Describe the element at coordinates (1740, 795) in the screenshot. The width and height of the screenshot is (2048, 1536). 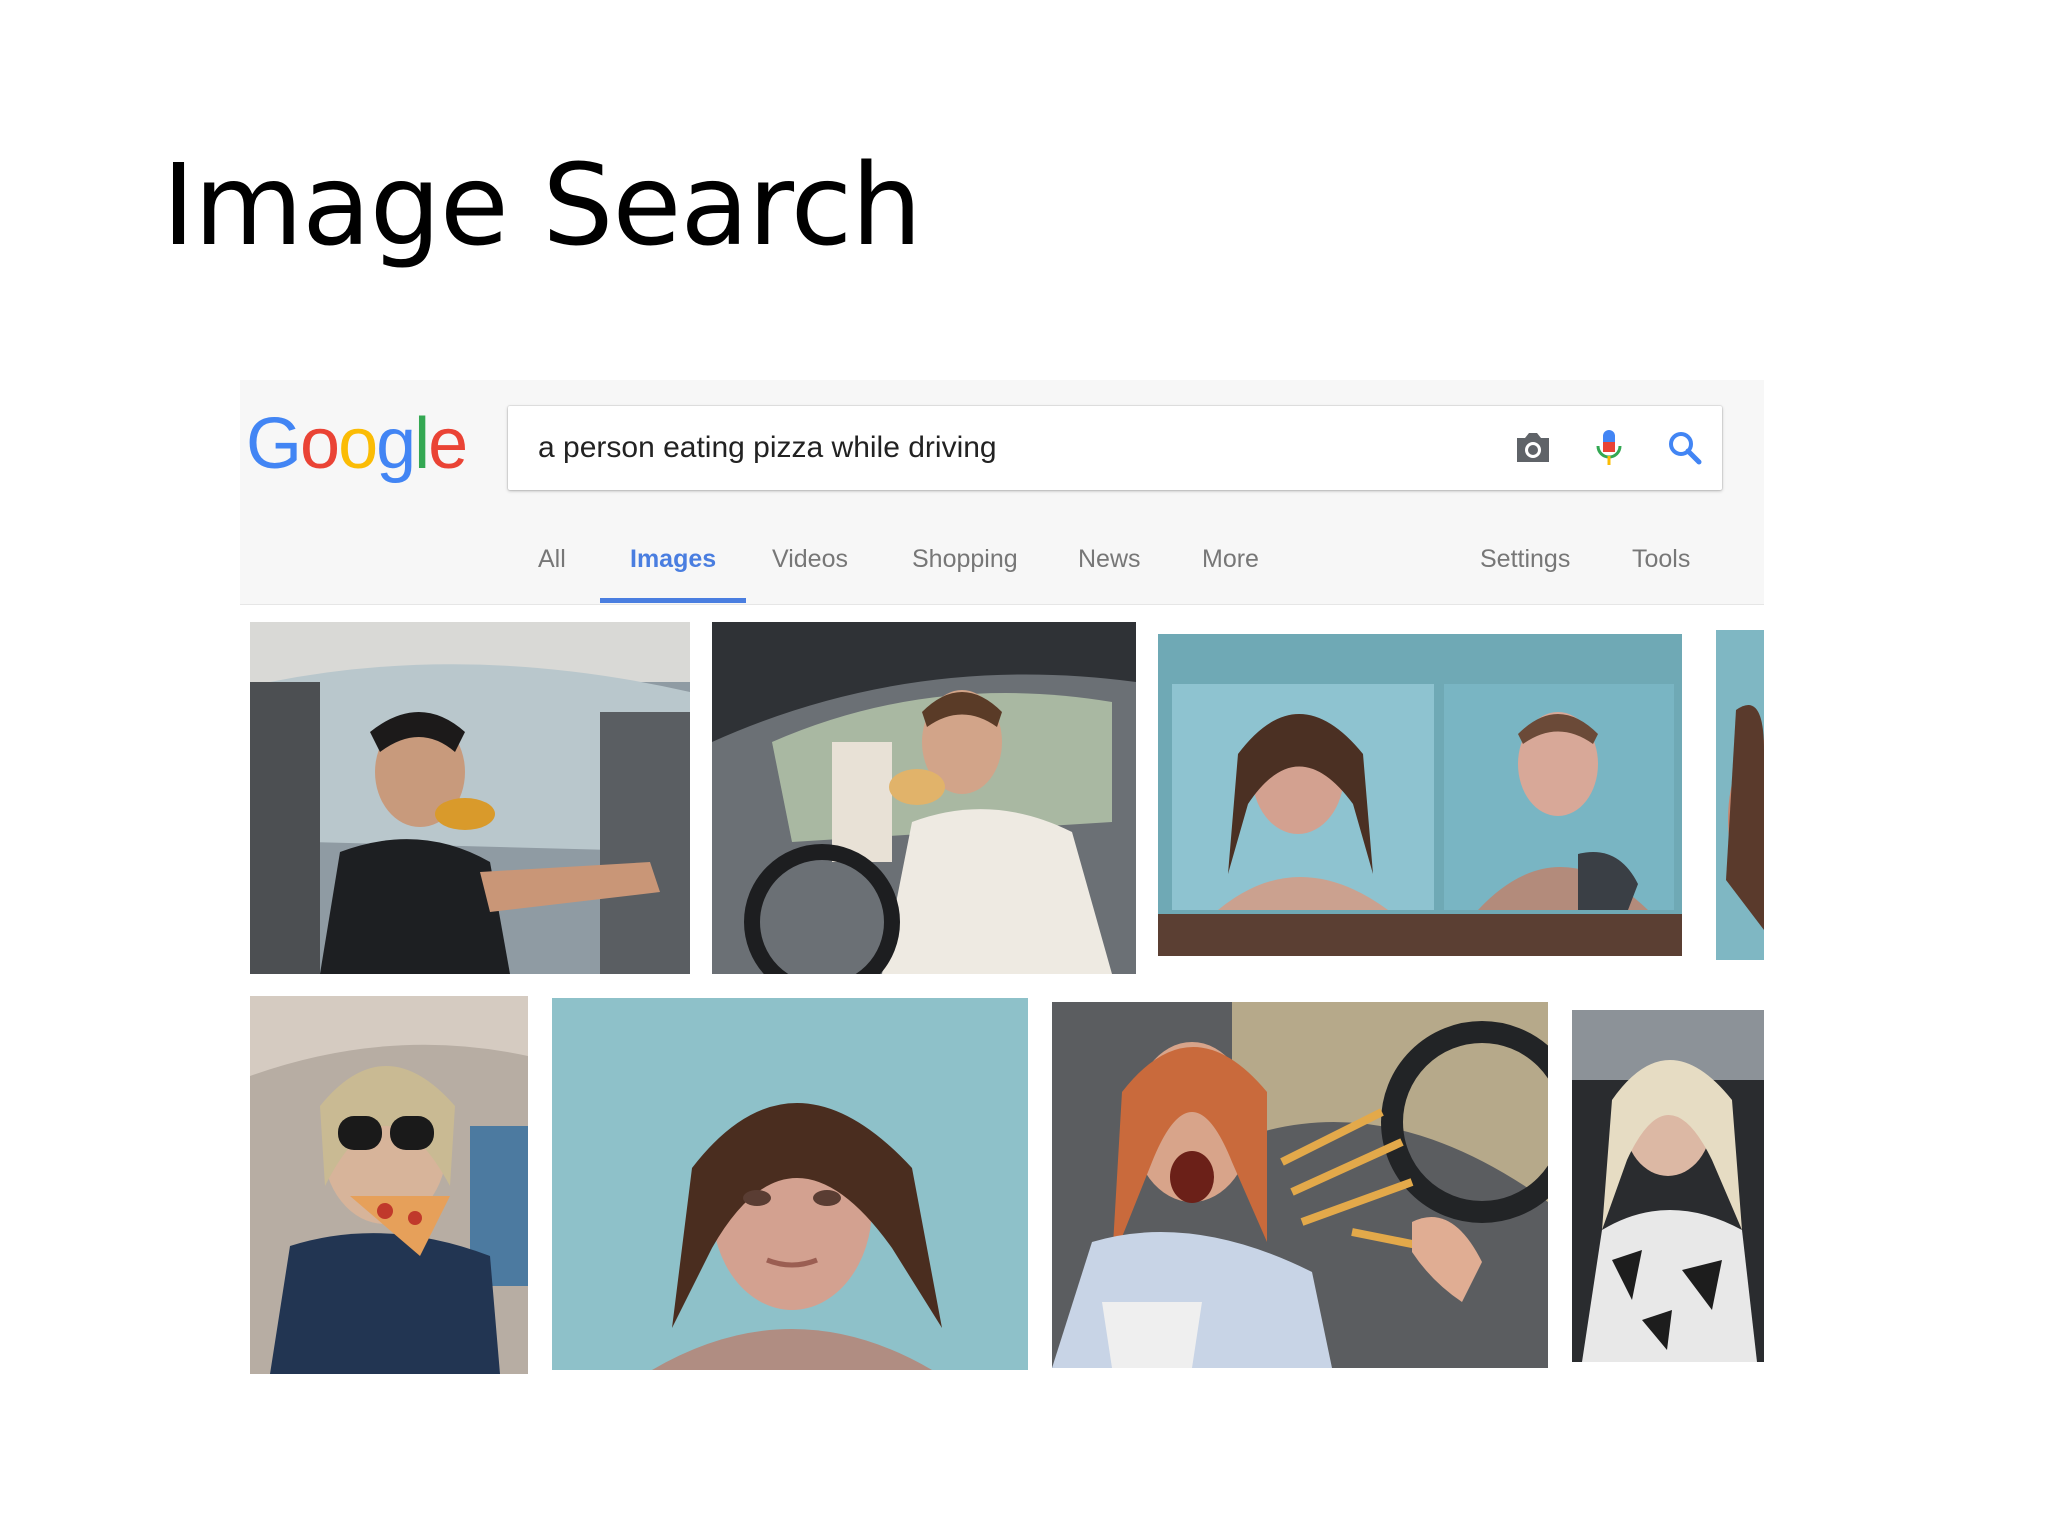
I see `image-result-partial-mugshot-cropped` at that location.